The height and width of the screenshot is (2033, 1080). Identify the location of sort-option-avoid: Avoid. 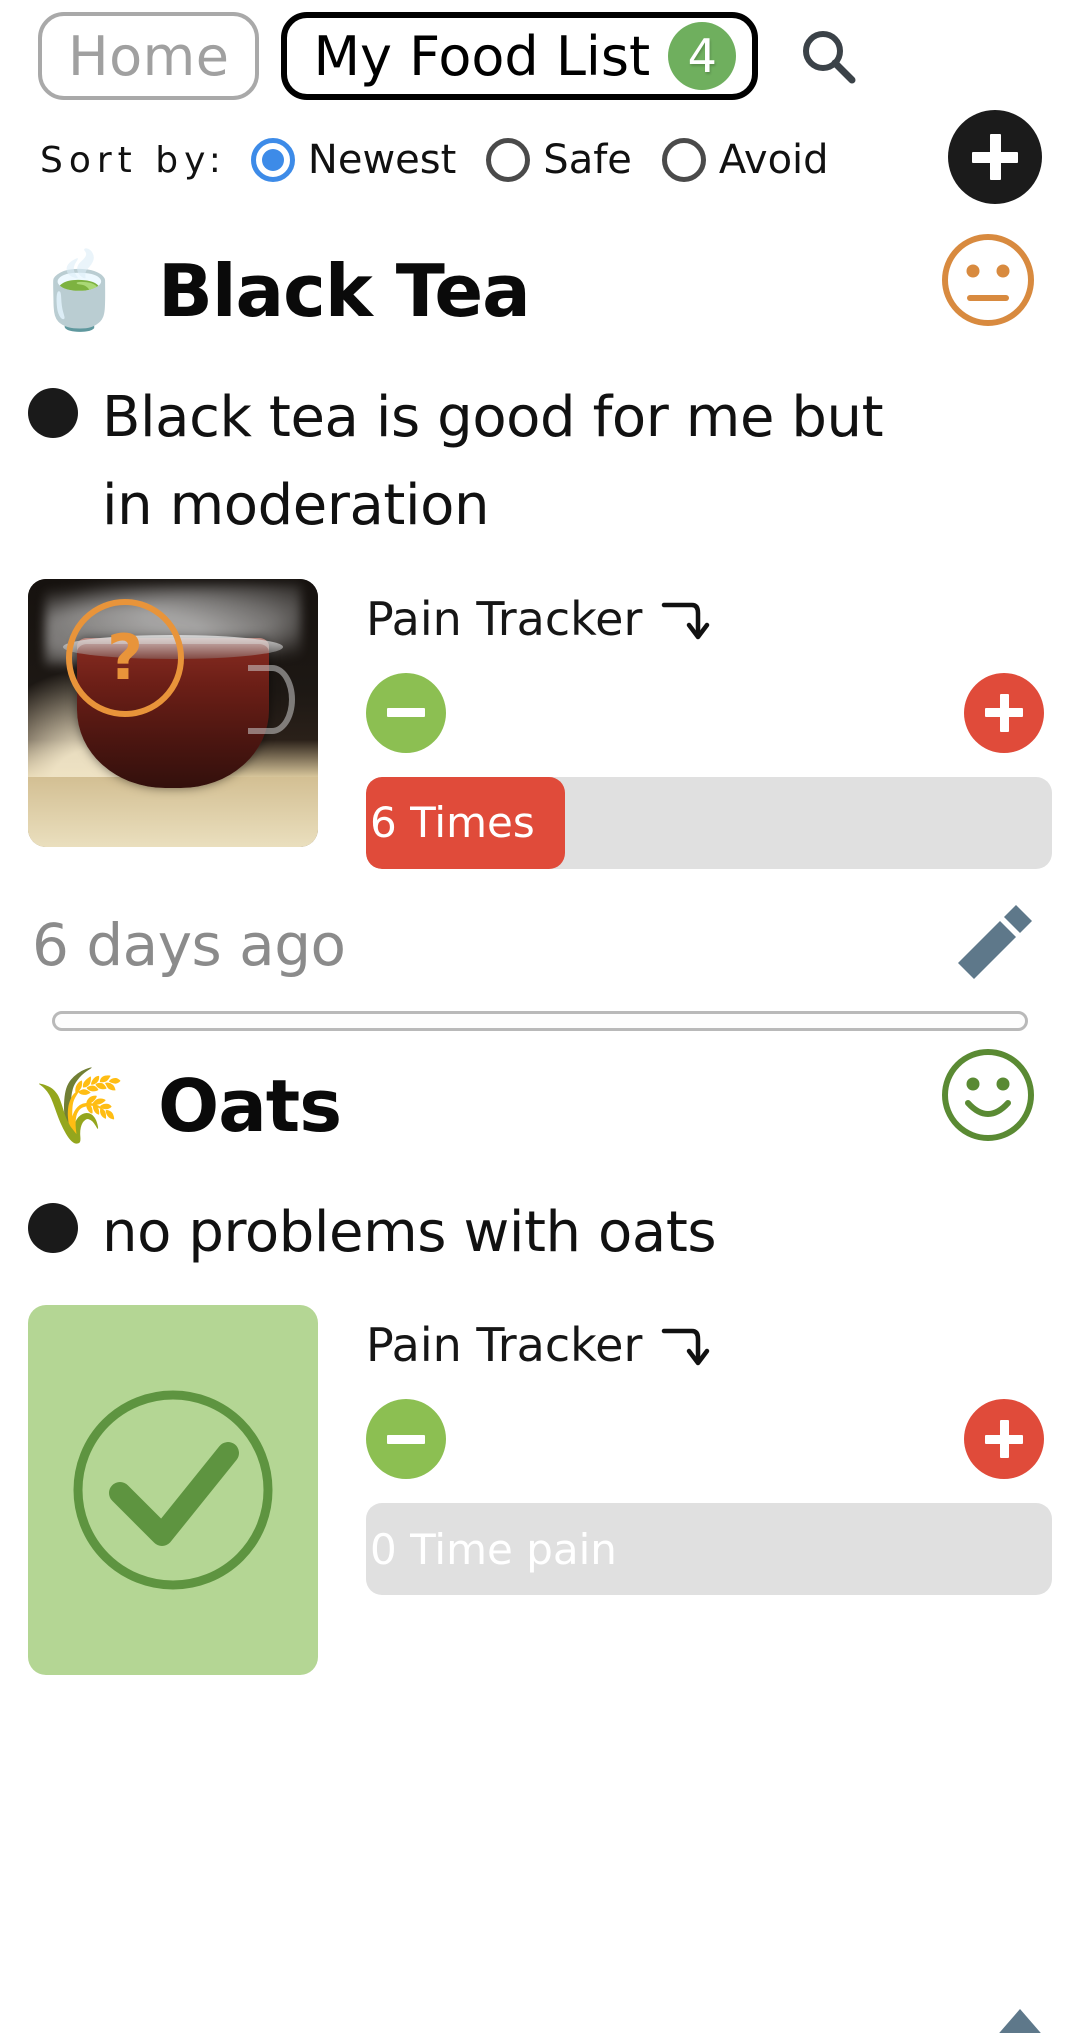
(745, 160).